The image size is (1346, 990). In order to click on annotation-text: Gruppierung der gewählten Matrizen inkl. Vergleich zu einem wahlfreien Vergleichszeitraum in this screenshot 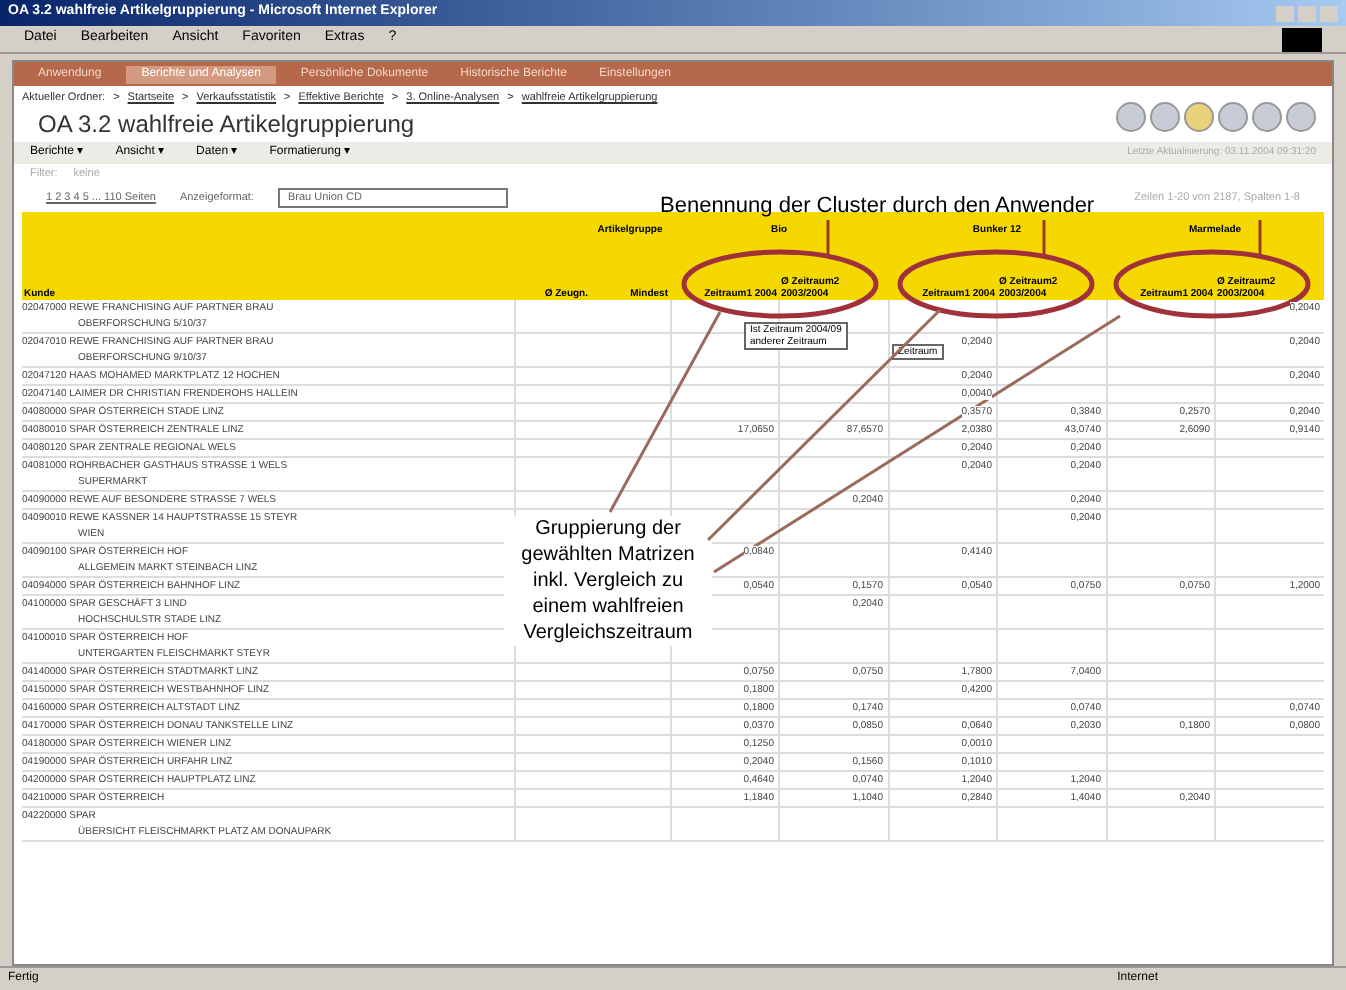, I will do `click(608, 581)`.